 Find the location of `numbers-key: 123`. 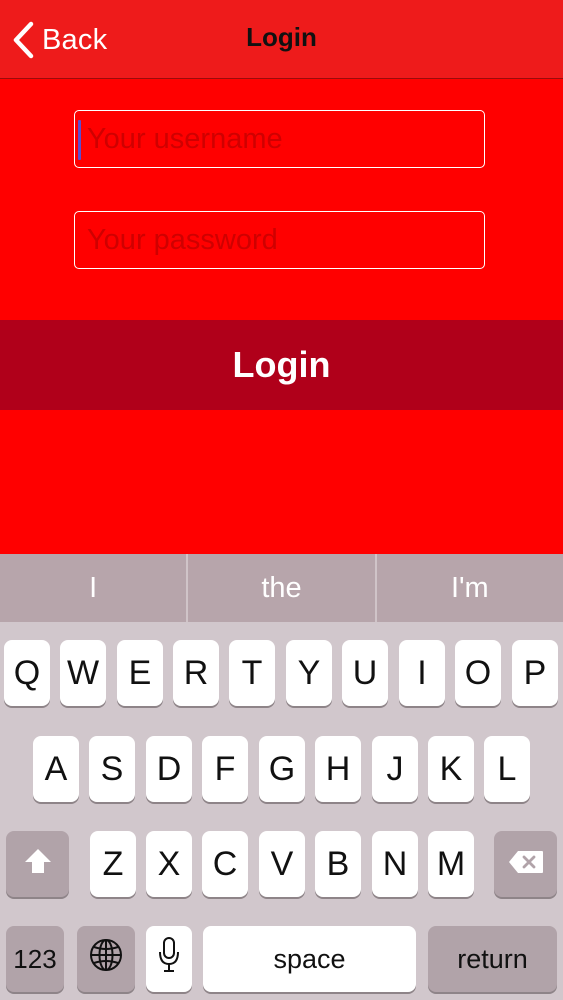

numbers-key: 123 is located at coordinates (35, 959).